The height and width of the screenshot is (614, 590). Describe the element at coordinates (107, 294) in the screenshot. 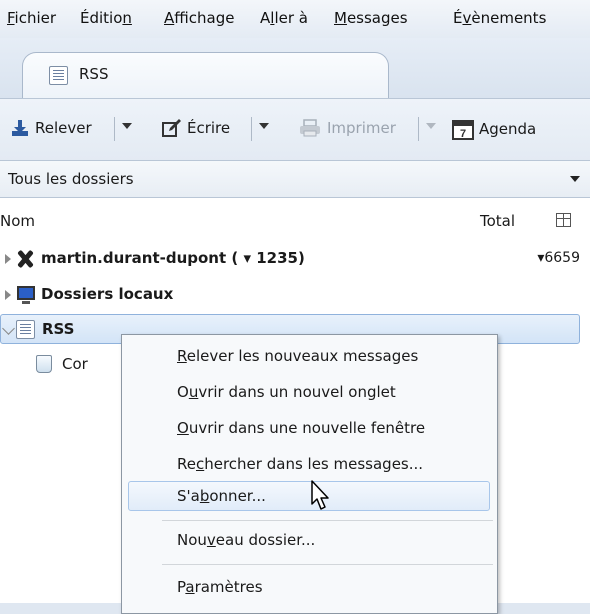

I see `folder-label: Dossiers locaux` at that location.